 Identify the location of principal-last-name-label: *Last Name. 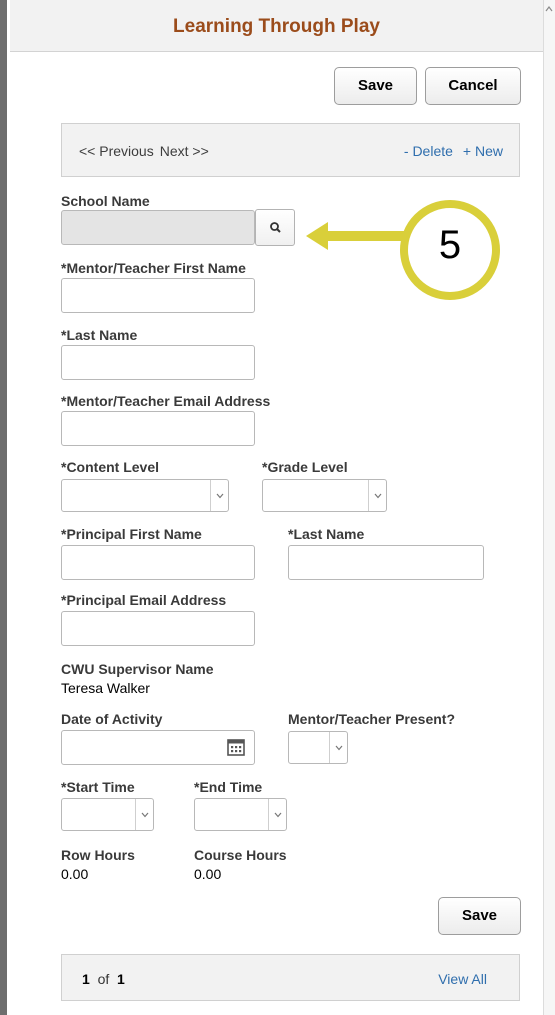
(326, 534).